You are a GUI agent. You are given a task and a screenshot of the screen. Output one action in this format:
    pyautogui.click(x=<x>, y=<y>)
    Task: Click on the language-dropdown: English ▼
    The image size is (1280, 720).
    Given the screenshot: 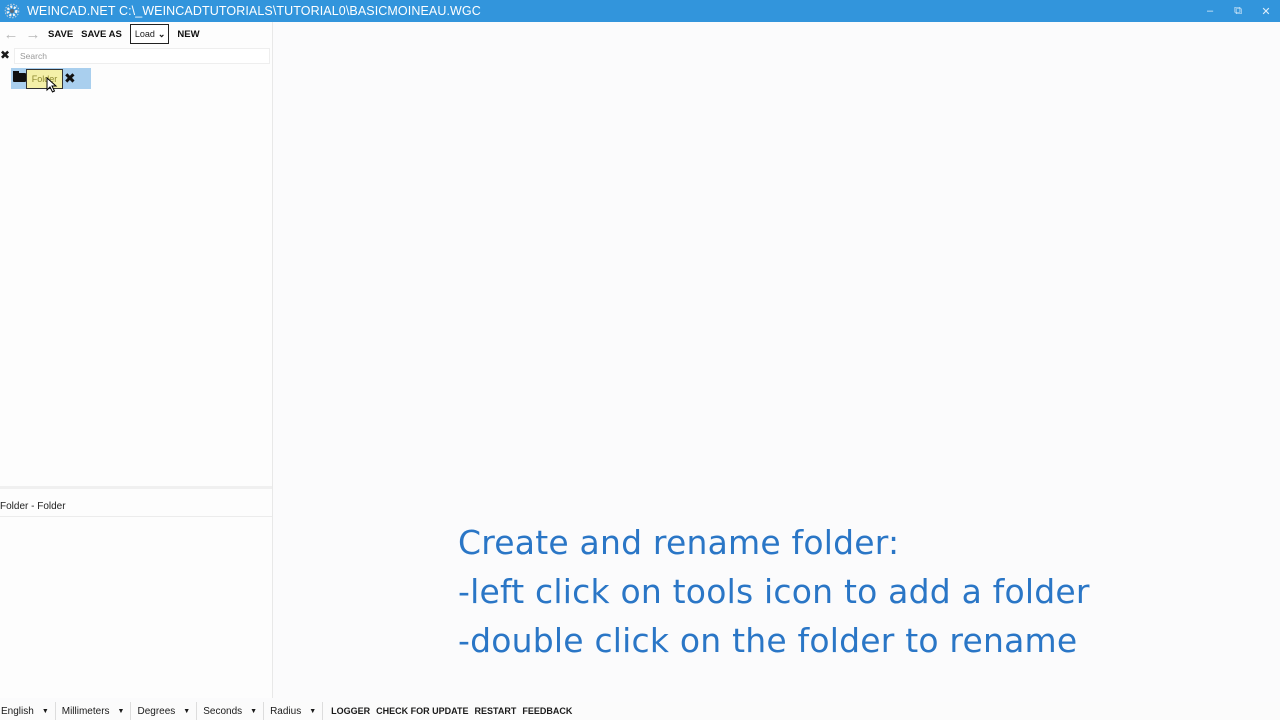 What is the action you would take?
    pyautogui.click(x=28, y=711)
    